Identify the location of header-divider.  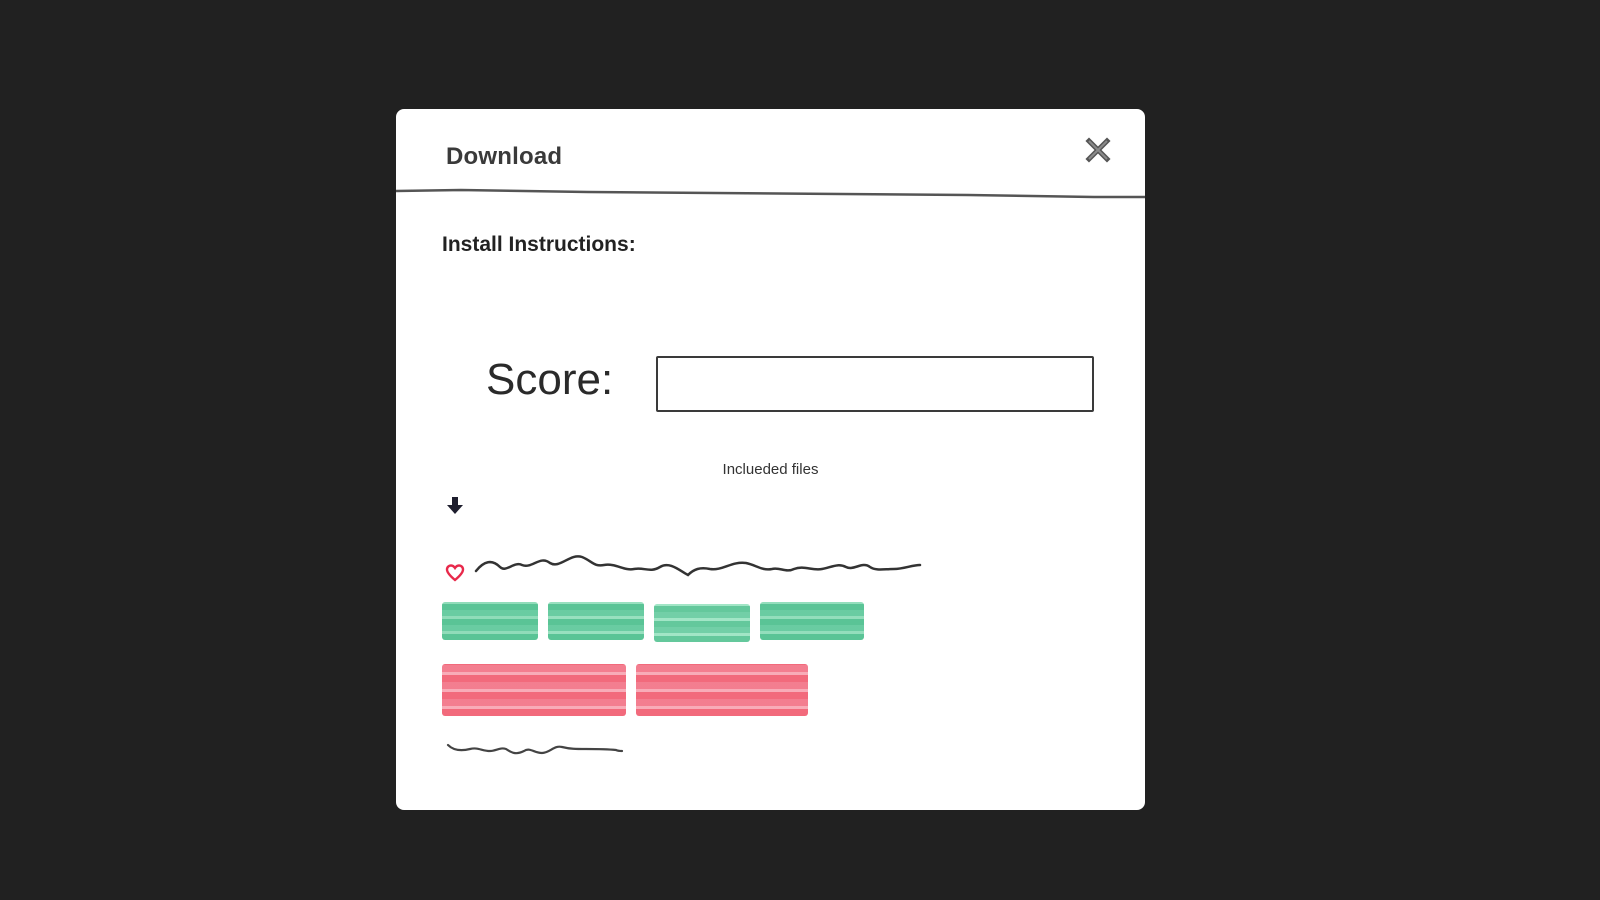
(770, 193).